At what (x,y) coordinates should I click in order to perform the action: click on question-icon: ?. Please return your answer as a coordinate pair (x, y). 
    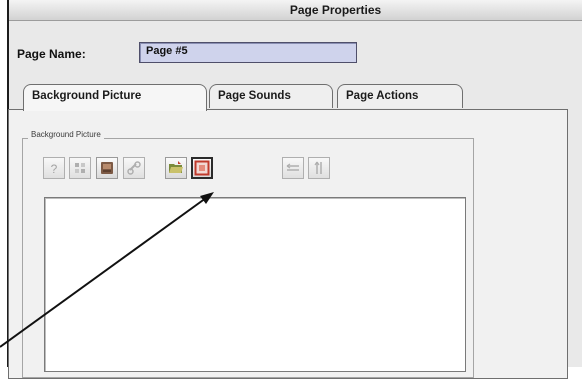
    Looking at the image, I should click on (54, 169).